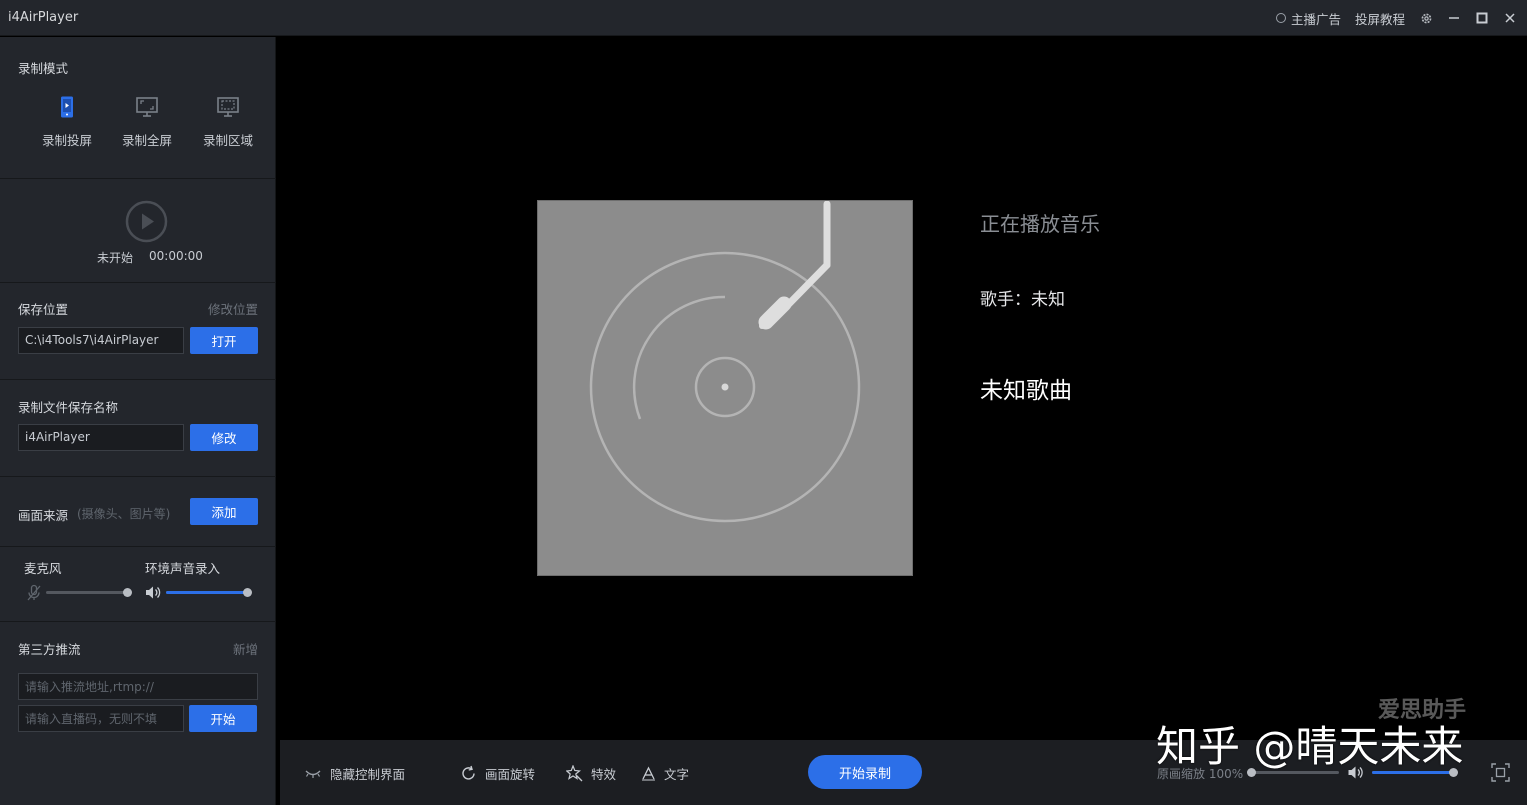  What do you see at coordinates (224, 511) in the screenshot?
I see `add-source-button: 添加` at bounding box center [224, 511].